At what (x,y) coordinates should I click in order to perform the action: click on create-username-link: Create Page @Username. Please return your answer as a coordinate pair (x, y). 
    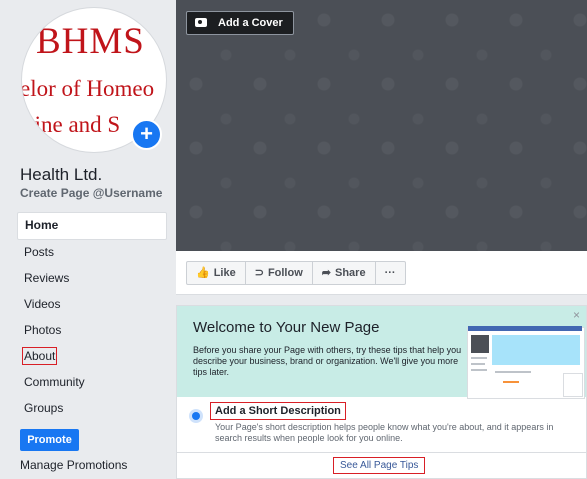
    Looking at the image, I should click on (91, 193).